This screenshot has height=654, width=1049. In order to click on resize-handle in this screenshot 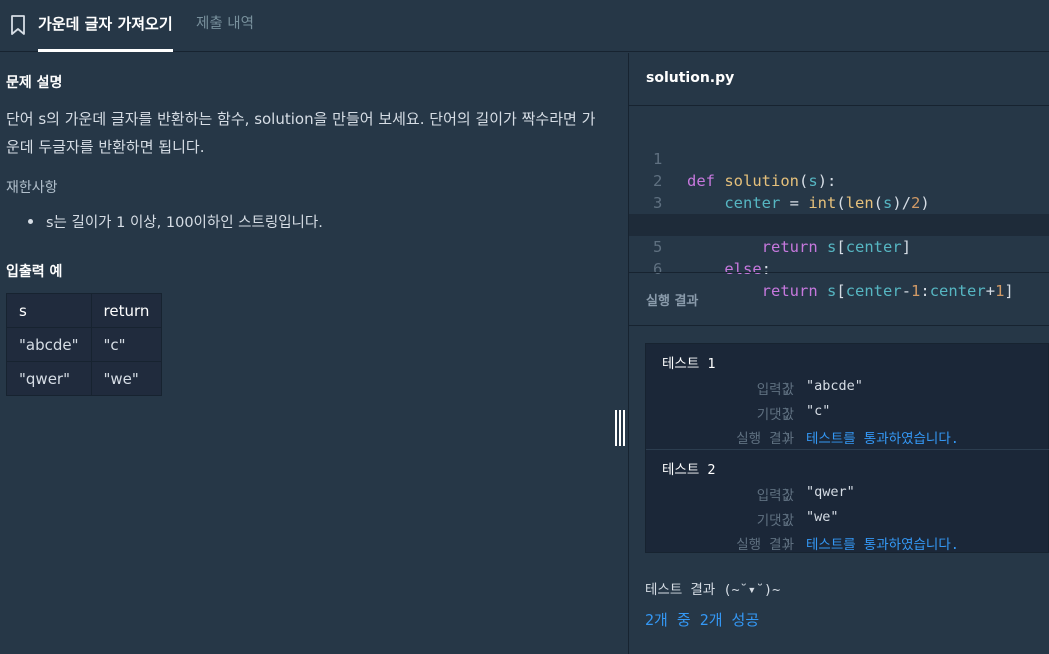, I will do `click(620, 428)`.